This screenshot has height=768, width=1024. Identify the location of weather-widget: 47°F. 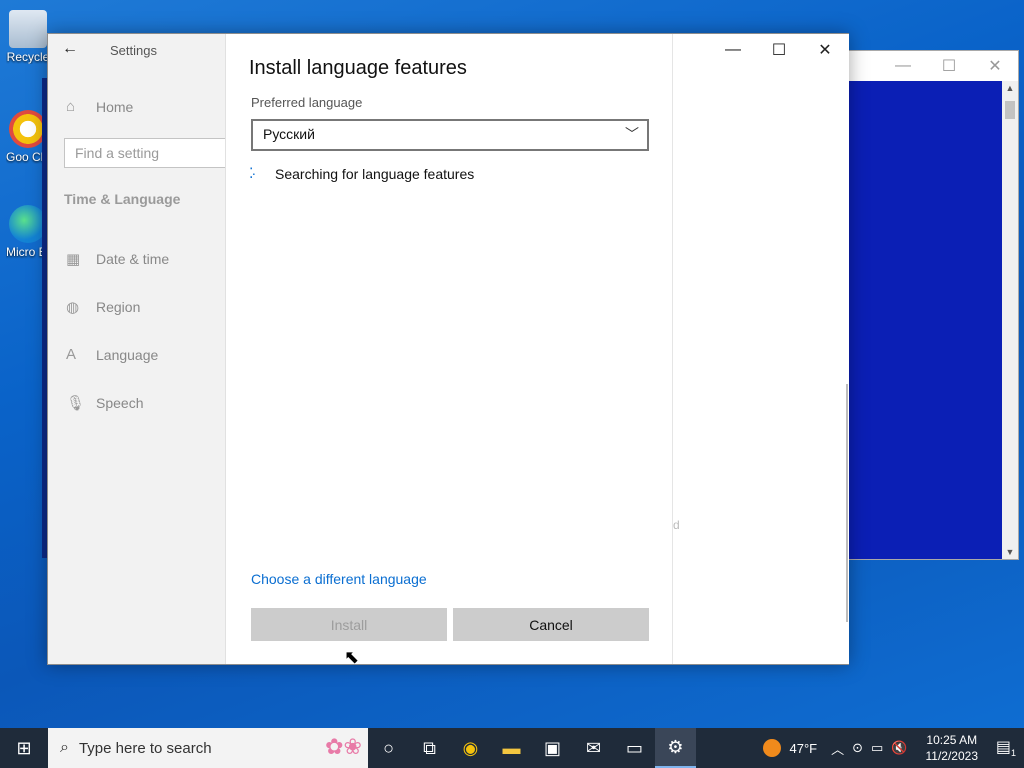
(790, 748).